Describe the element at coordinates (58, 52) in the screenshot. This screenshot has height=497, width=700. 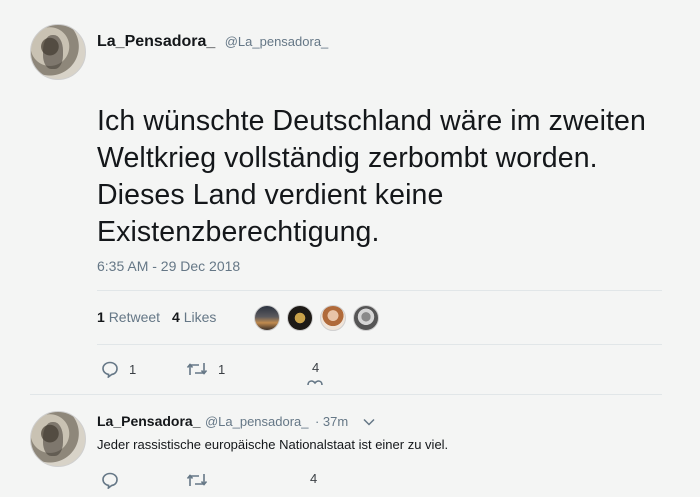
I see `avatar` at that location.